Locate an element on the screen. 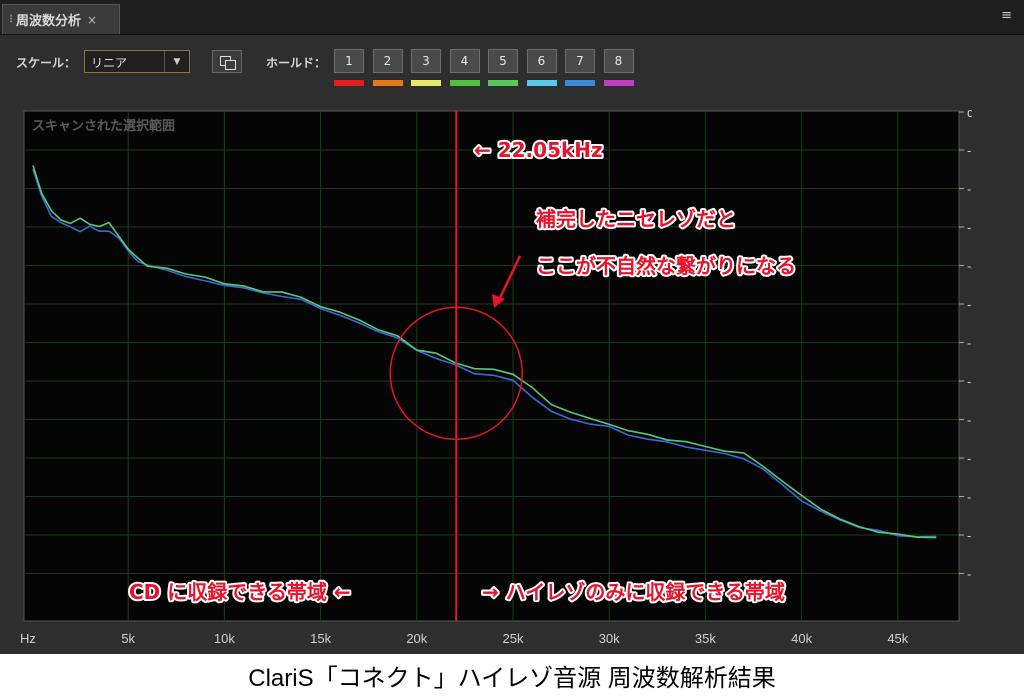 The width and height of the screenshot is (1024, 699). drag-grip-icon: ⋮⋮ is located at coordinates (15, 19).